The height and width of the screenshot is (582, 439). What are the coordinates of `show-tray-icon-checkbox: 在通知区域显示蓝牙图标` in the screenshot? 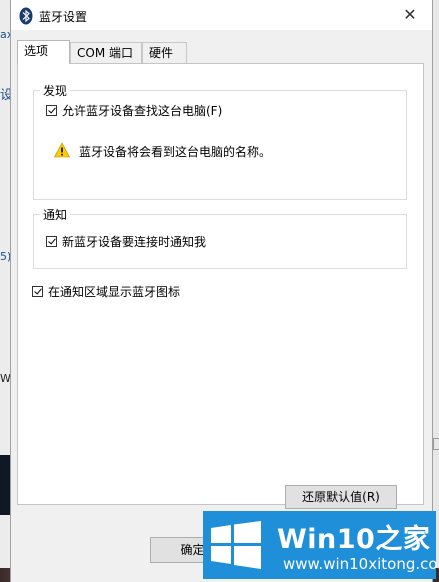 It's located at (106, 291).